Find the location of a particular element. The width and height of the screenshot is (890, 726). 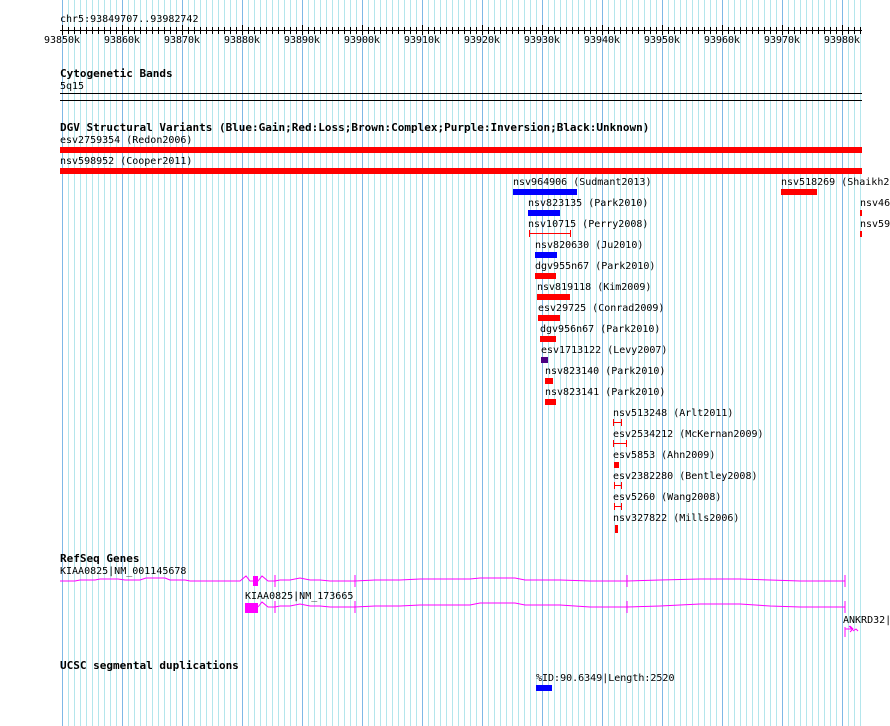

dgv-feature-label: nsv598952 (Cooper2011) is located at coordinates (126, 161).